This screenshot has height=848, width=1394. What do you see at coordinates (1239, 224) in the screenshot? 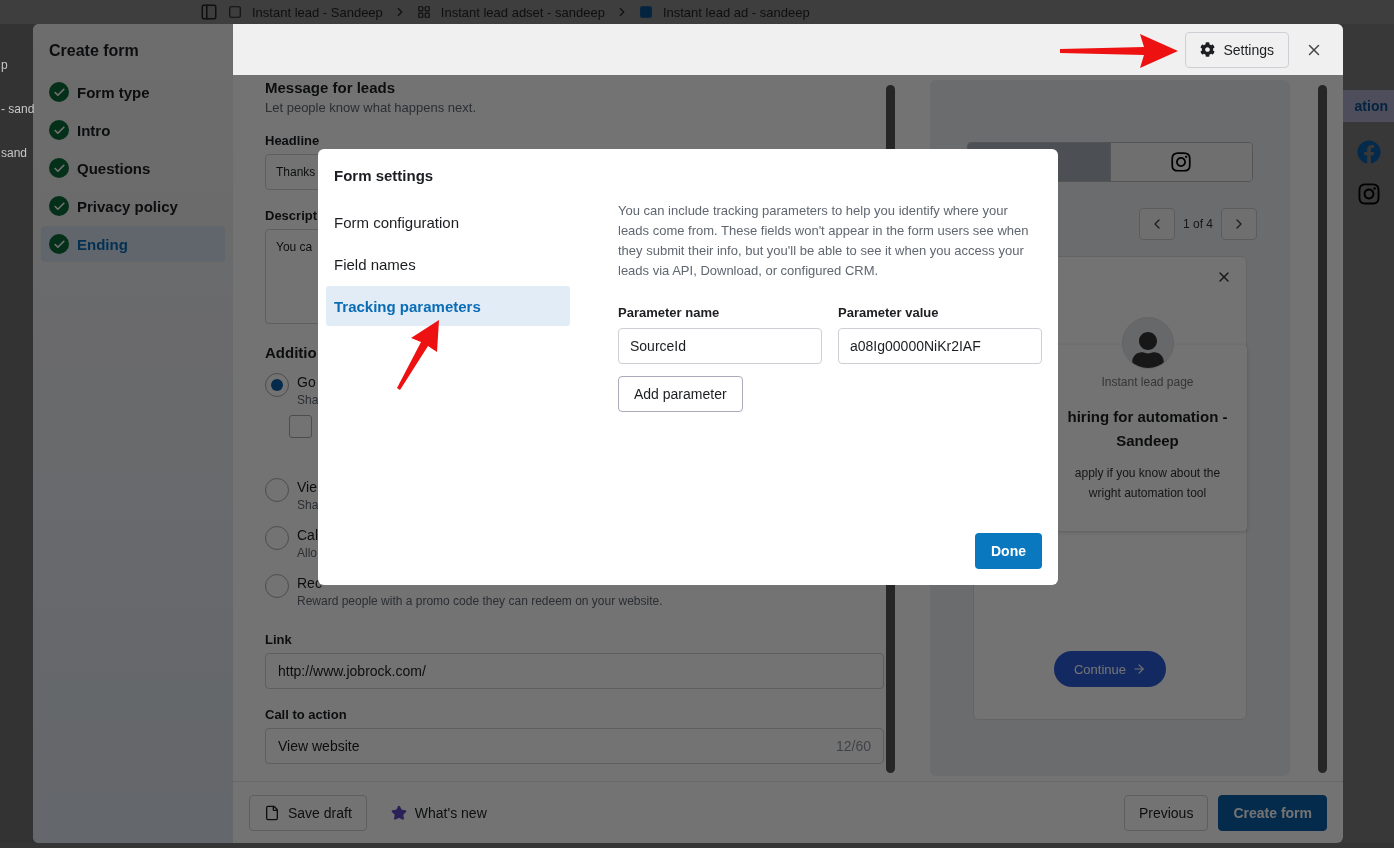
I see `next-page-button` at bounding box center [1239, 224].